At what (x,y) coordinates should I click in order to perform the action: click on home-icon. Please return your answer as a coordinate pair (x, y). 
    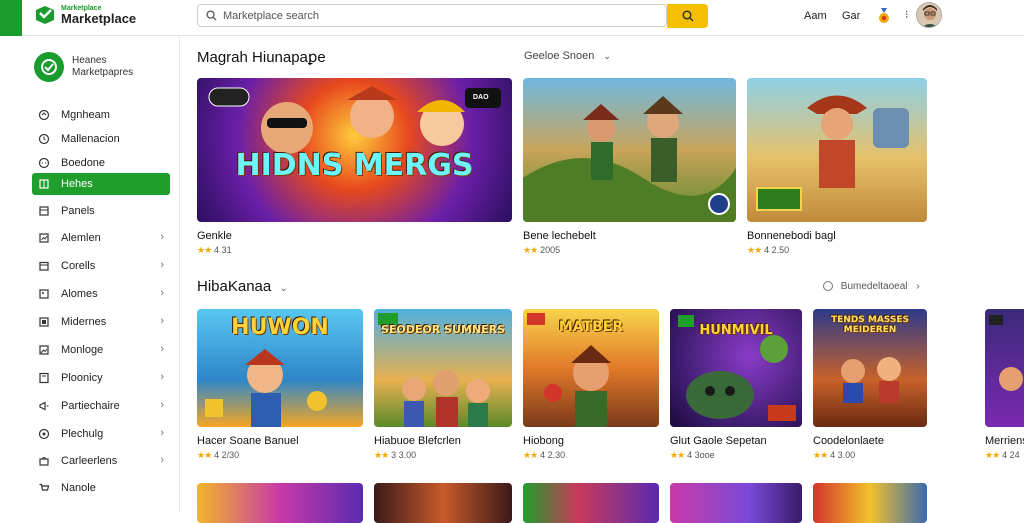
    Looking at the image, I should click on (44, 115).